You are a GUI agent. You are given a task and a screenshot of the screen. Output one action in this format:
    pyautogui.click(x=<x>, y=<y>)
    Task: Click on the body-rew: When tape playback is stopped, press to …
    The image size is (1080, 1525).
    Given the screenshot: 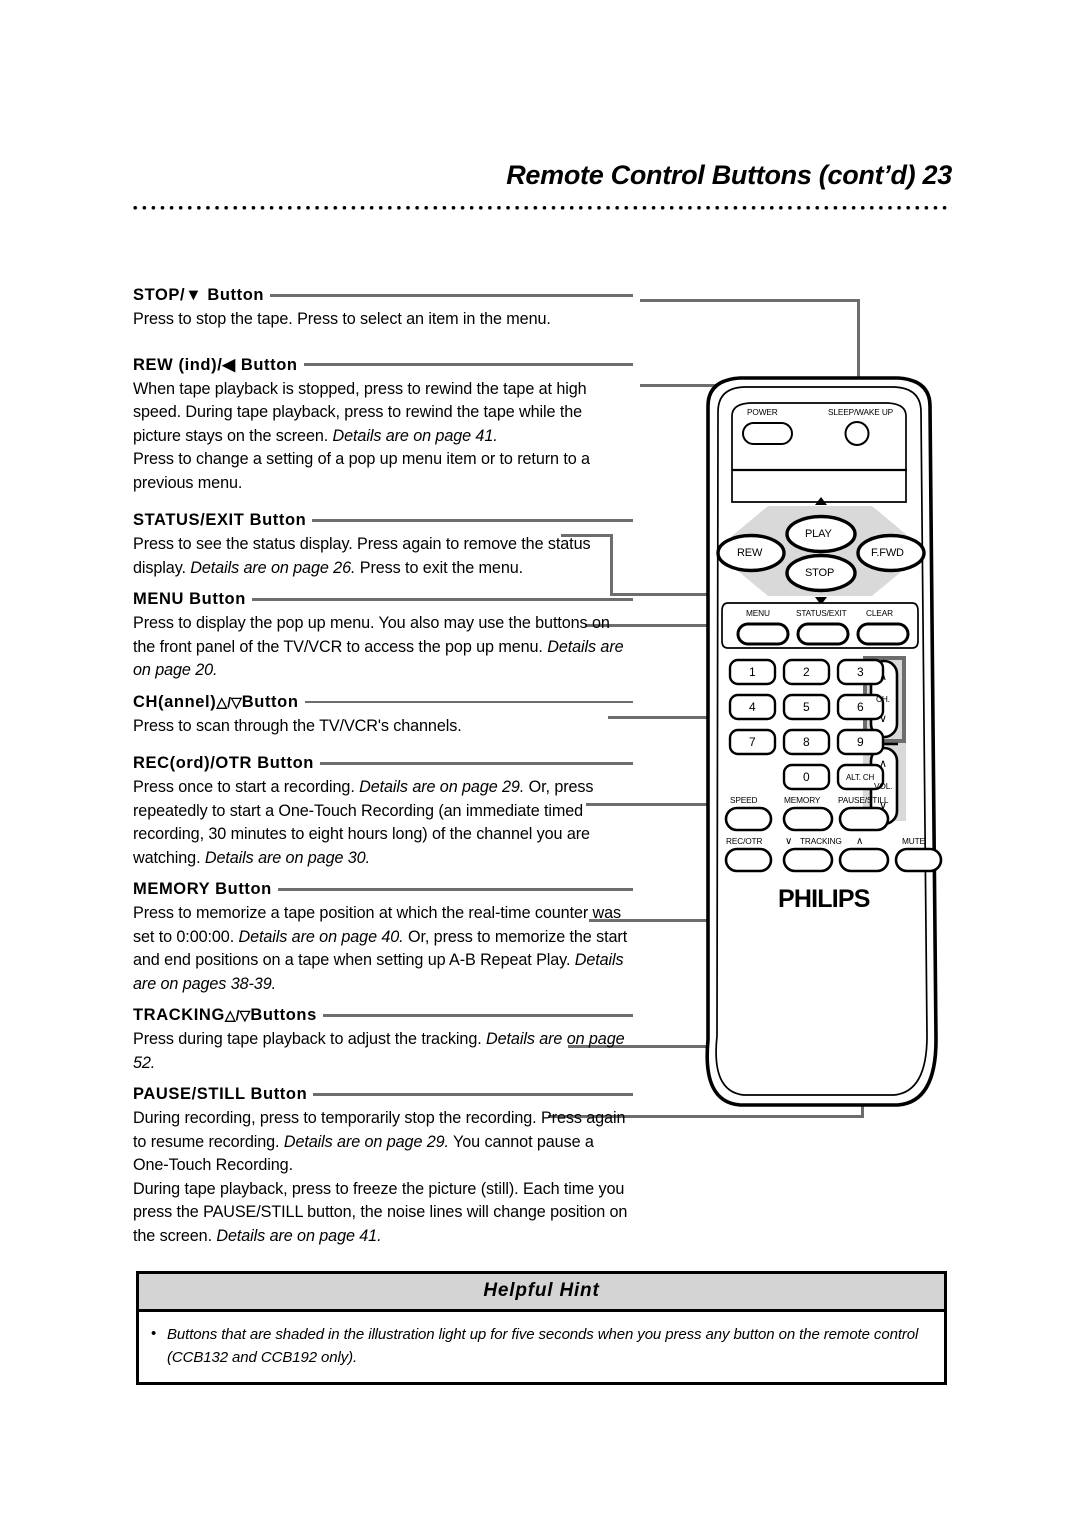 What is the action you would take?
    pyautogui.click(x=383, y=413)
    